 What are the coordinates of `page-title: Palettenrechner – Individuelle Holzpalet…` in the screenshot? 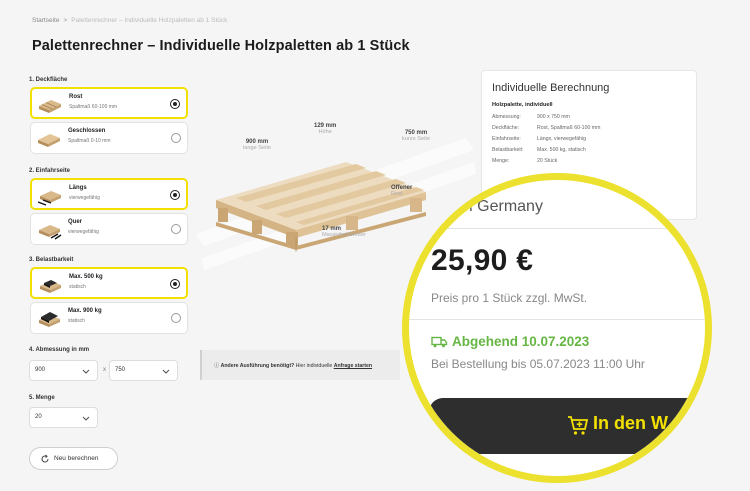 It's located at (221, 46).